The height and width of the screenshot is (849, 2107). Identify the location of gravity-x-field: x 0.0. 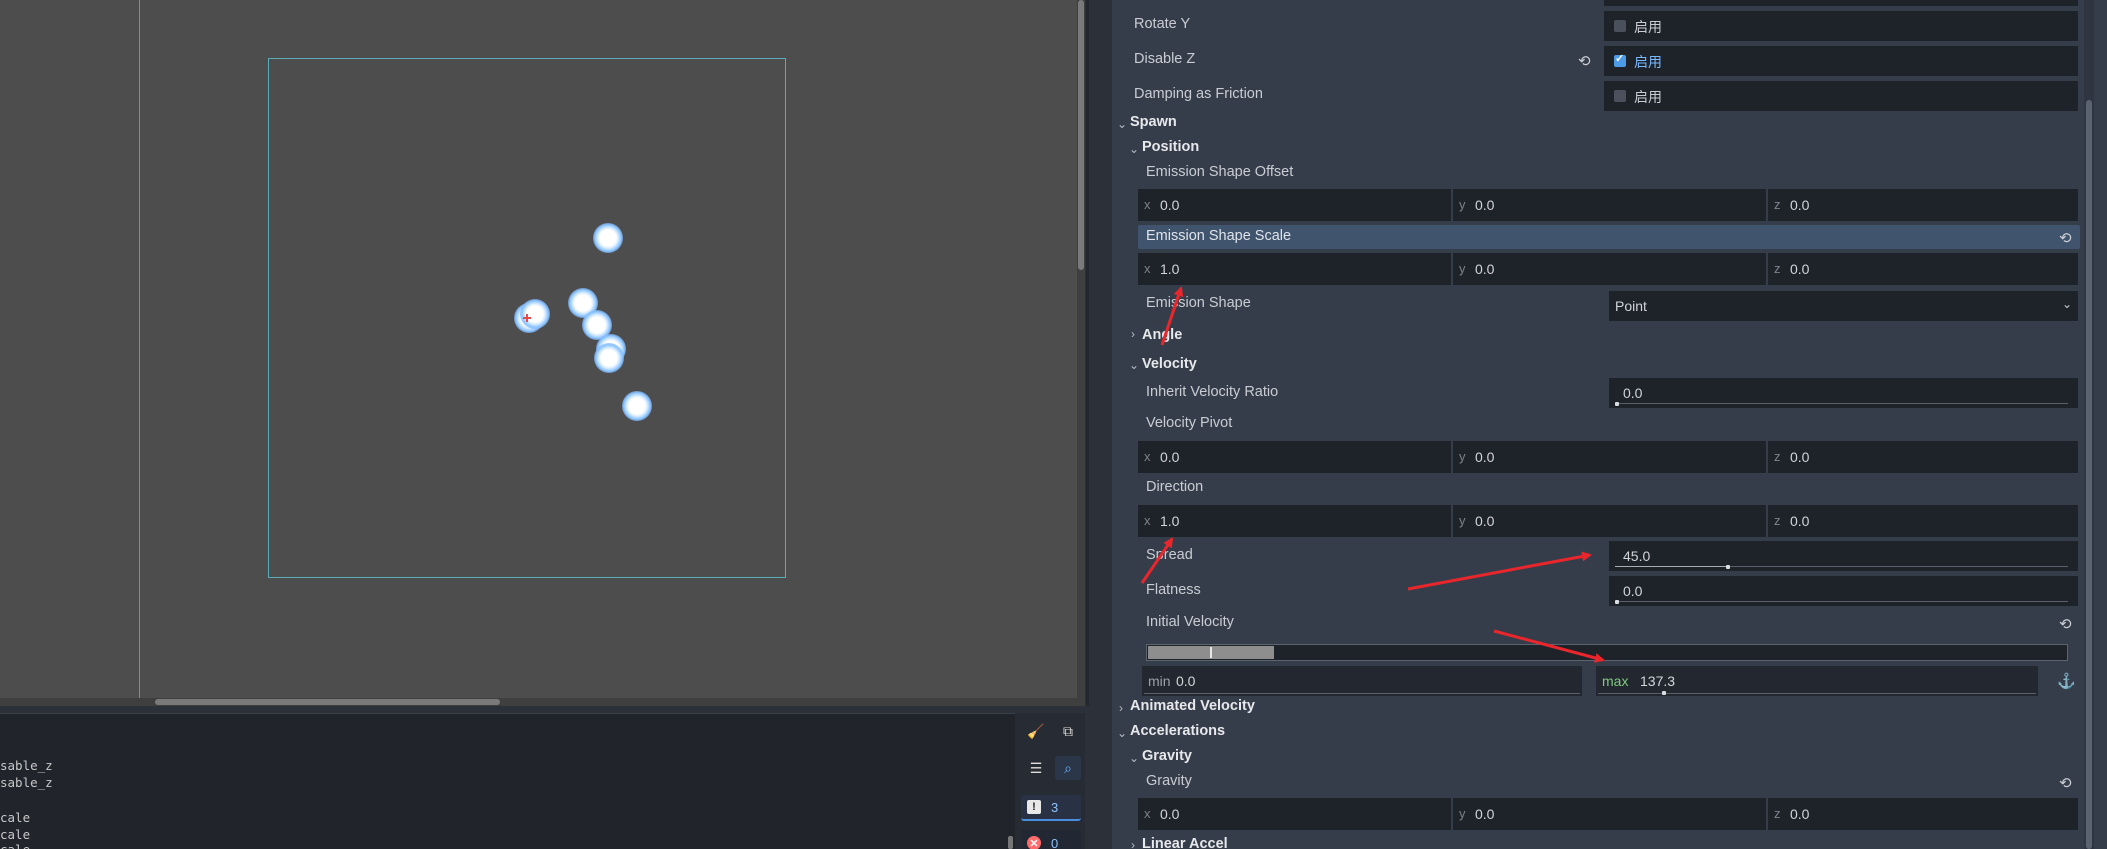
(1294, 814).